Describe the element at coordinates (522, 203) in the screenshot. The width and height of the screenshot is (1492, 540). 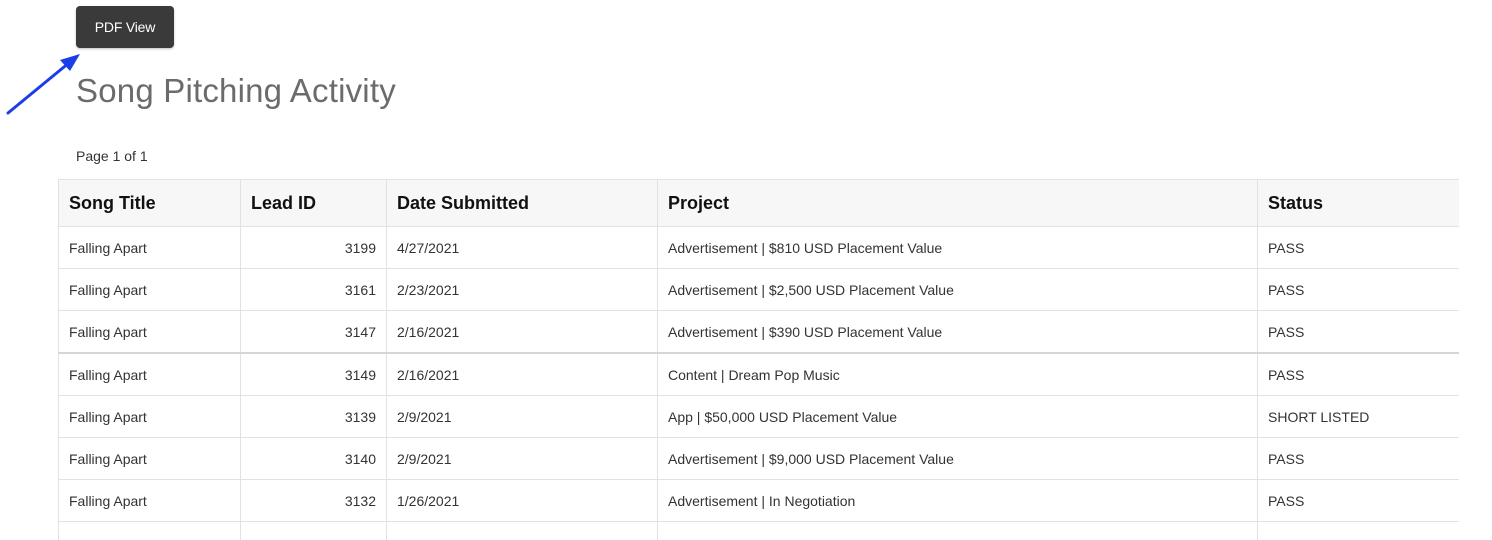
I see `column-header-date-submitted: Date Submitted` at that location.